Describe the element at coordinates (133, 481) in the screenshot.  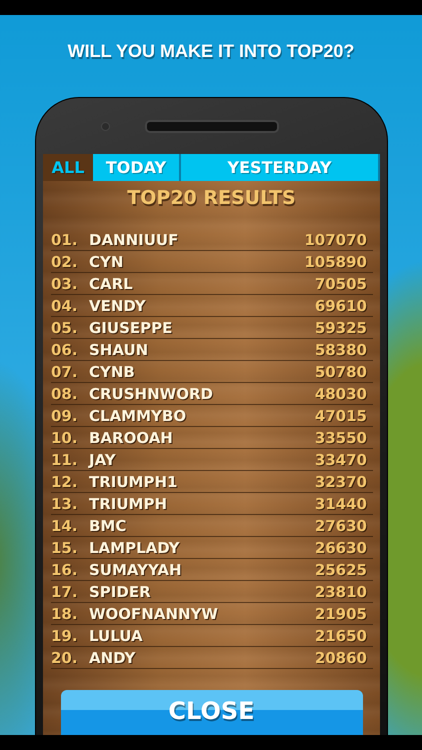
I see `player-name: TRIUMPH1` at that location.